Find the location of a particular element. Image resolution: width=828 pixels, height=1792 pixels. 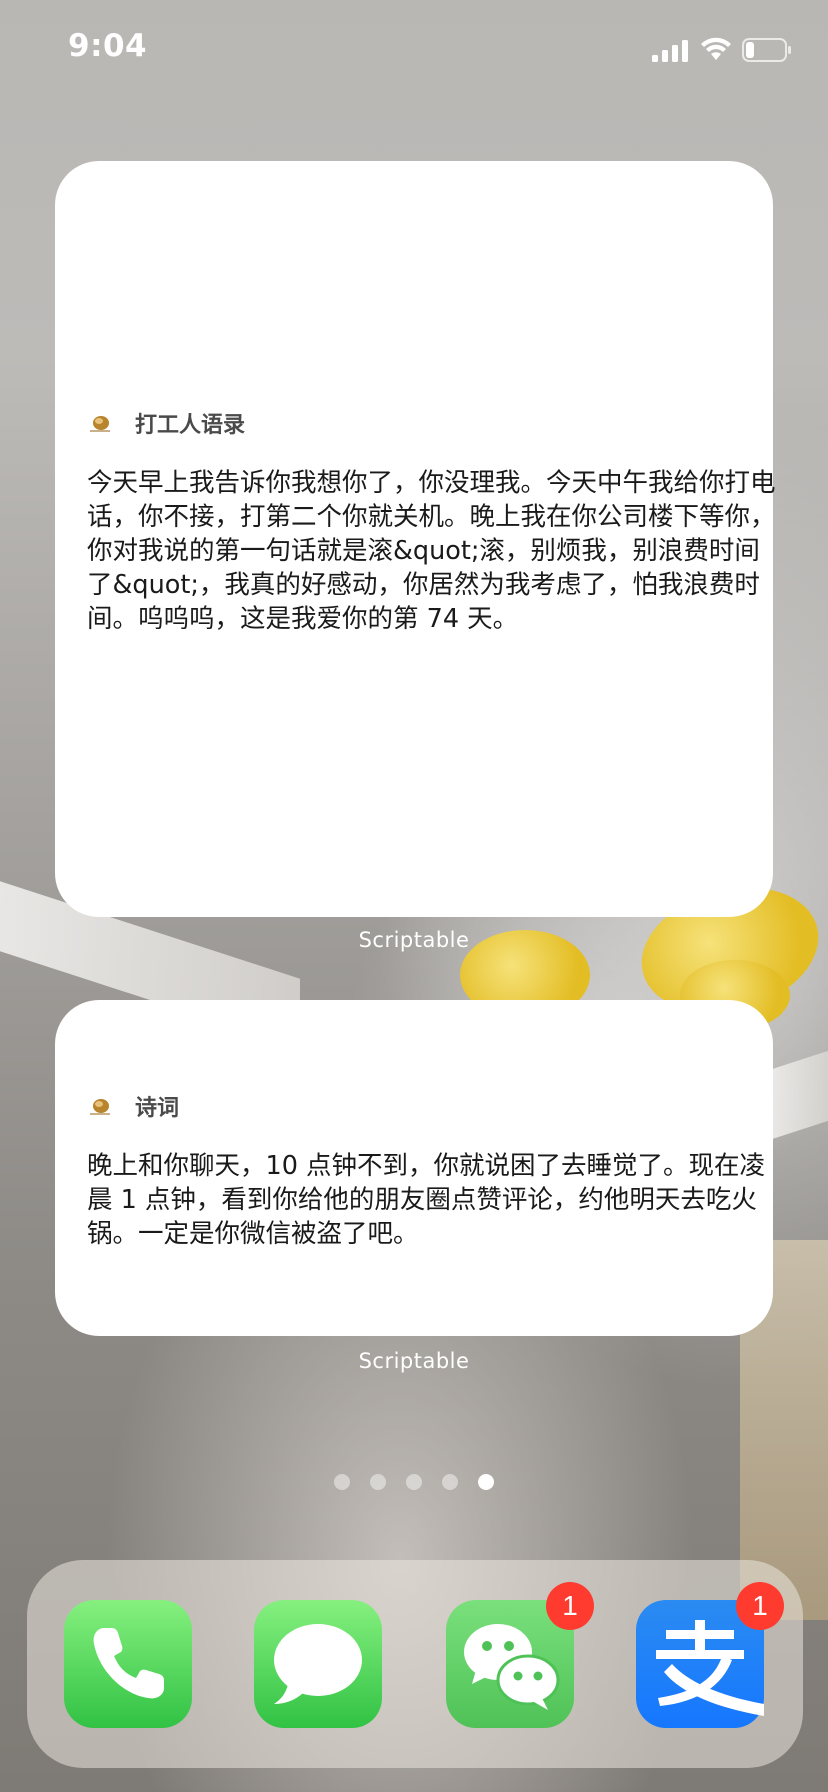

phone-icon is located at coordinates (128, 1663).